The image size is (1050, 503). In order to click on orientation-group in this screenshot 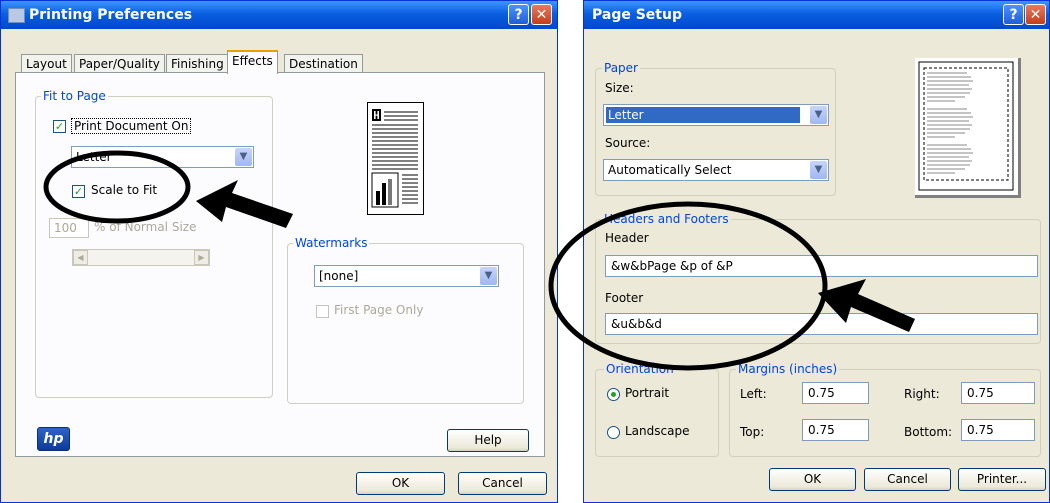, I will do `click(657, 413)`.